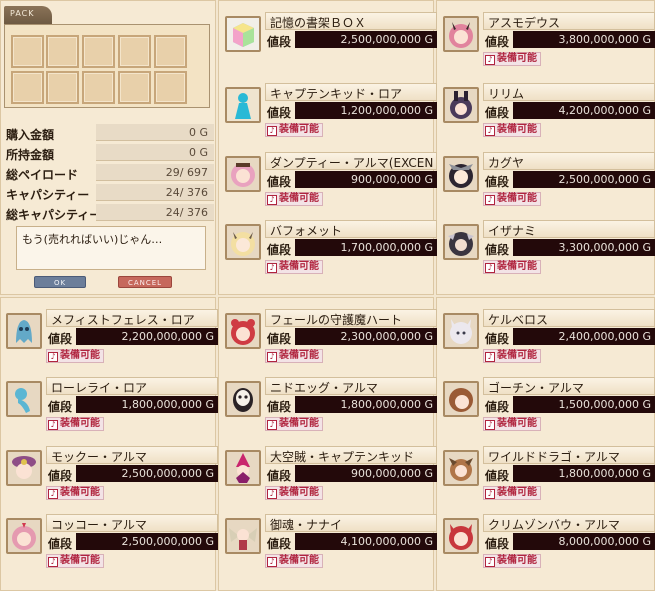  I want to click on item-card: メフィストフェレス・ロア 値段 2,200,000,000 G ♪ 装備可能, so click(112, 341).